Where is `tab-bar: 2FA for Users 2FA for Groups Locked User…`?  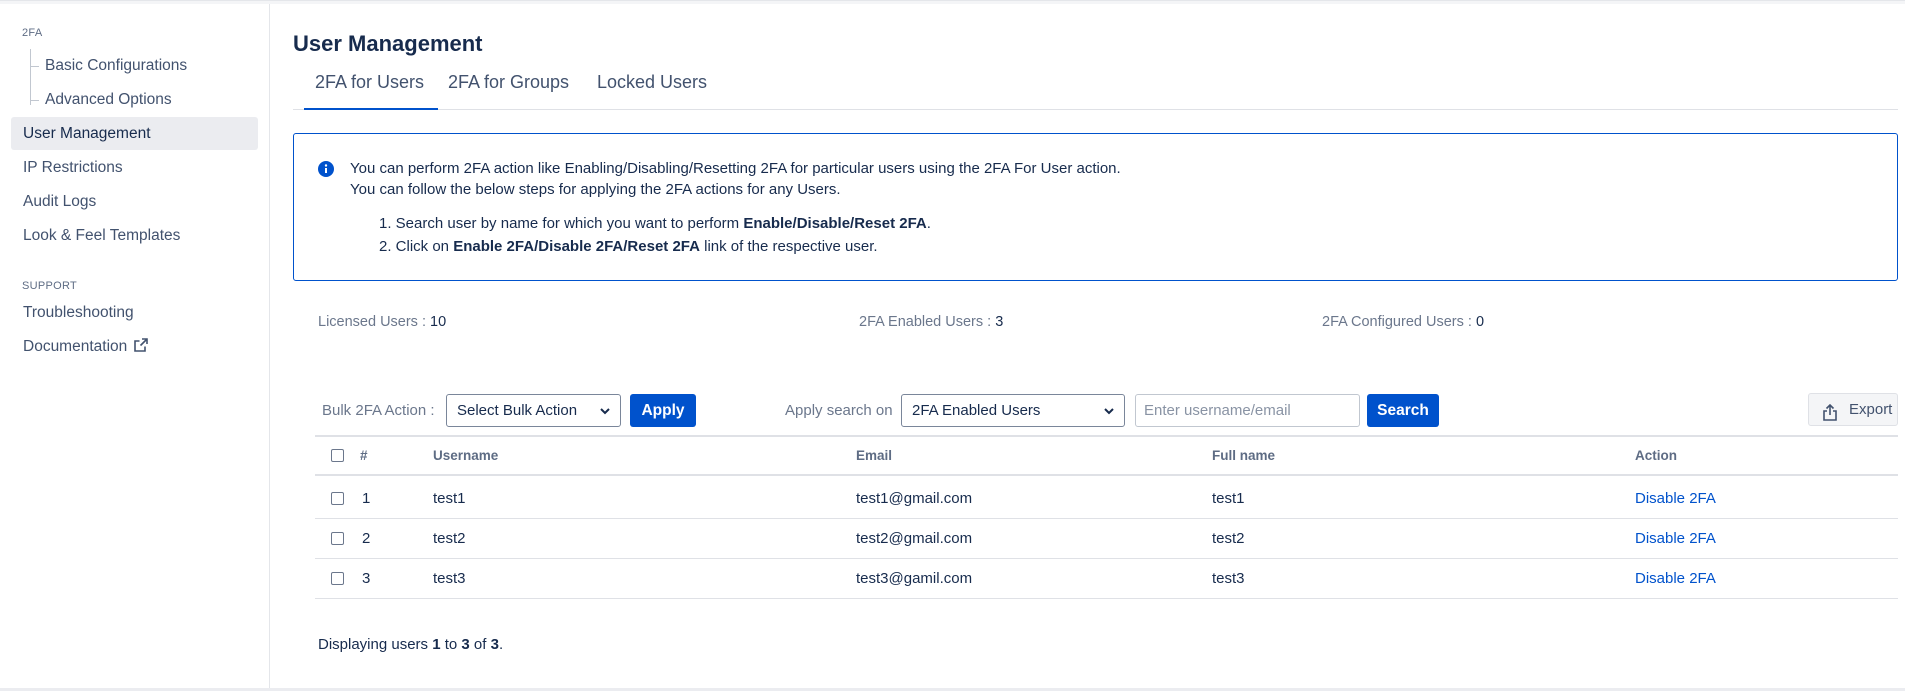 tab-bar: 2FA for Users 2FA for Groups Locked User… is located at coordinates (1095, 90).